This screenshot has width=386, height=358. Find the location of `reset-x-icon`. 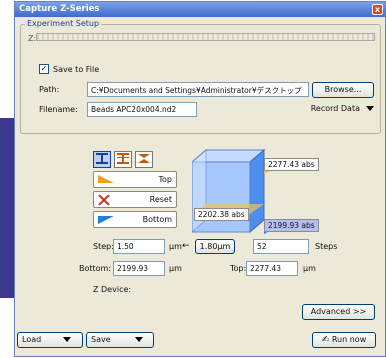

reset-x-icon is located at coordinates (104, 200).